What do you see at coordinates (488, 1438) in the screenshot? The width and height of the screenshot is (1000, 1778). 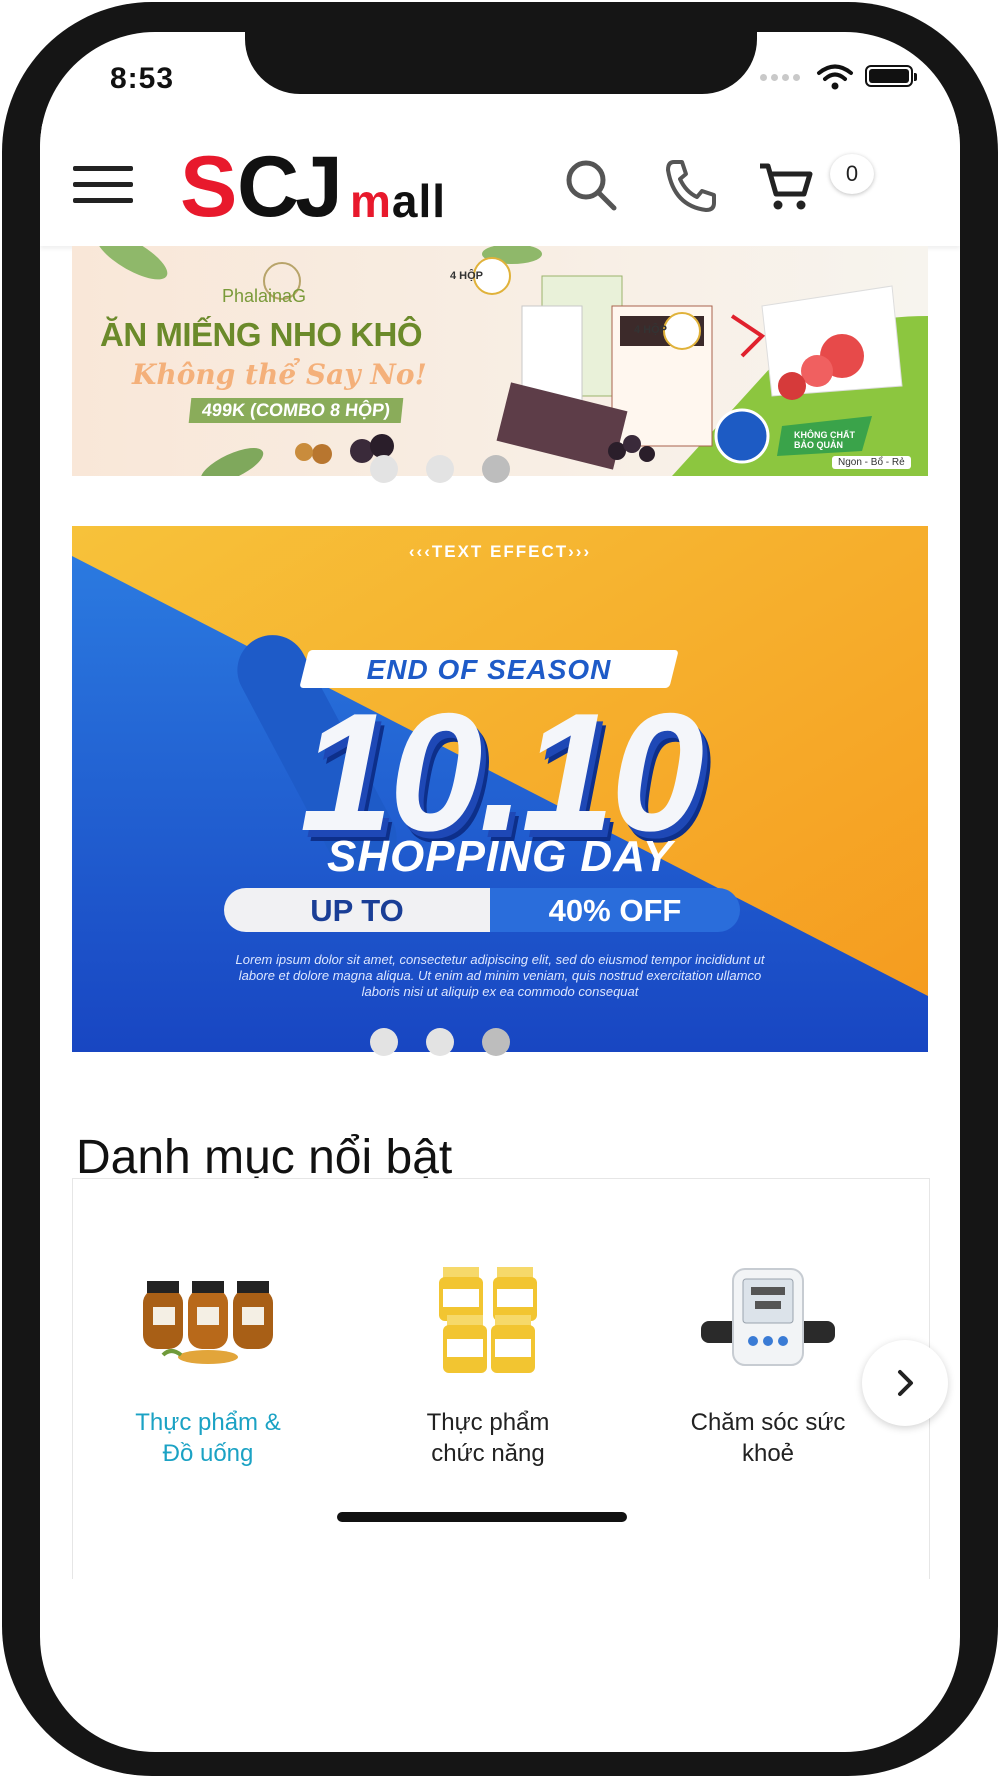 I see `category-label: Thực phẩm chức năng` at bounding box center [488, 1438].